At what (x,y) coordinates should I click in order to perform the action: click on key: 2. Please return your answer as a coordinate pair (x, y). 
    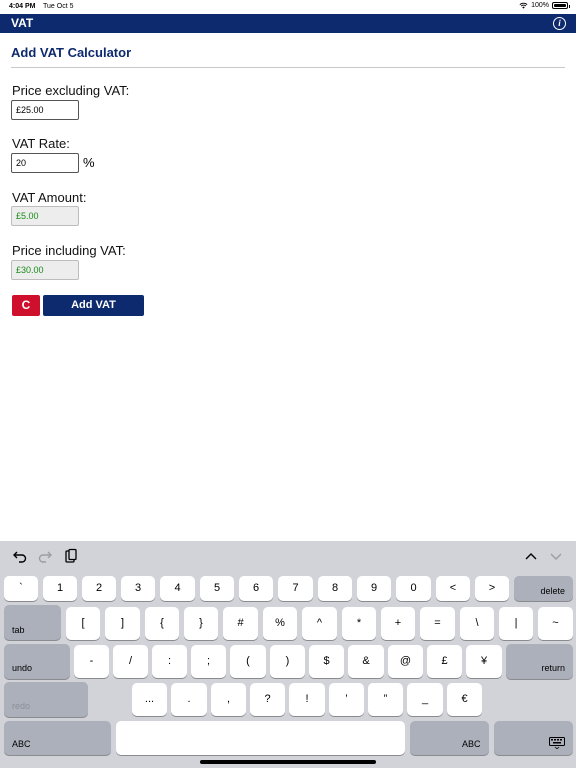
    Looking at the image, I should click on (99, 588).